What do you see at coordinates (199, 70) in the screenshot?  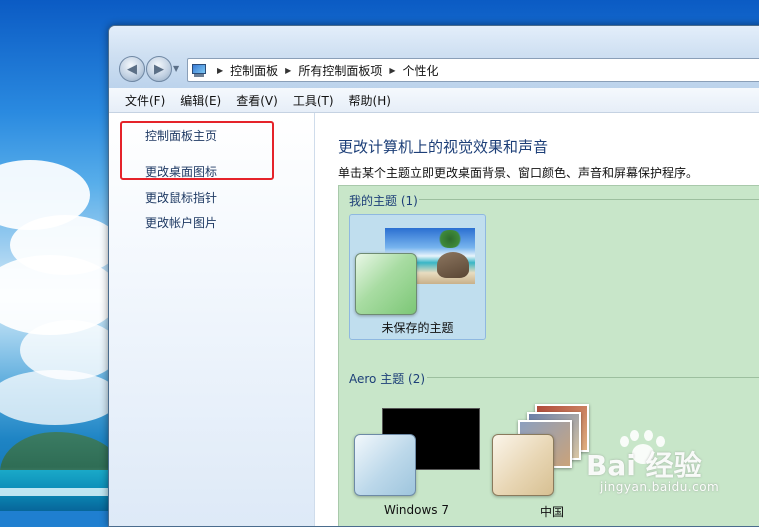 I see `control-panel-icon` at bounding box center [199, 70].